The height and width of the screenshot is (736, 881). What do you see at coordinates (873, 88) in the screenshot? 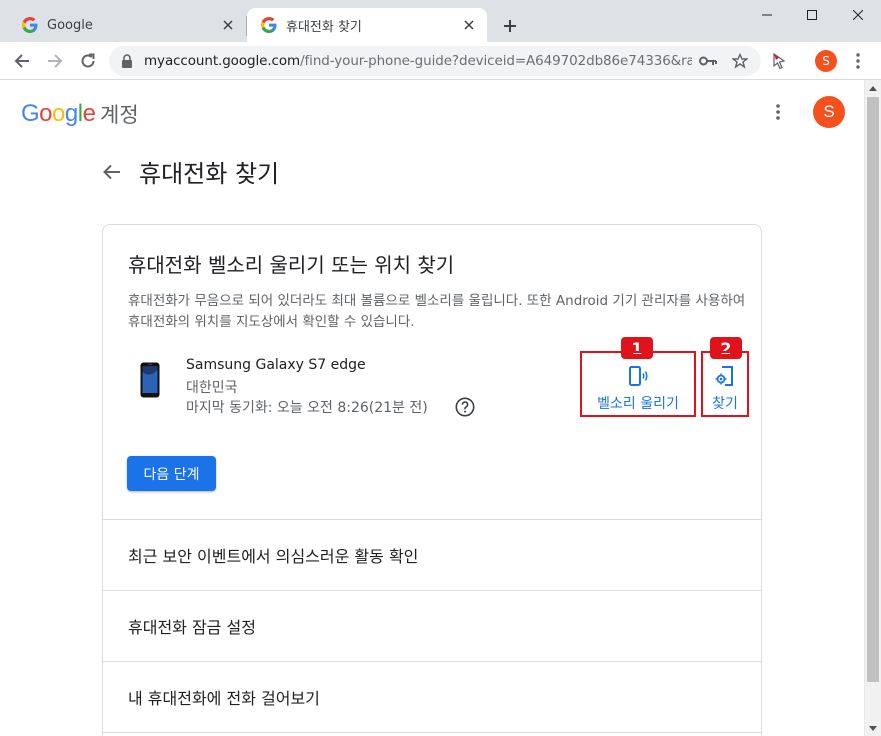
I see `scroll-up-arrow-icon` at bounding box center [873, 88].